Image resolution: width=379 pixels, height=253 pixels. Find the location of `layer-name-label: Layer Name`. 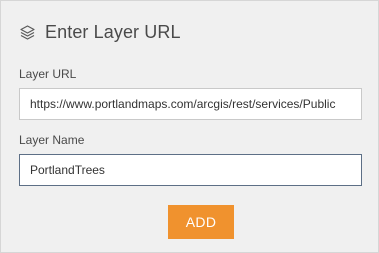

layer-name-label: Layer Name is located at coordinates (52, 140).